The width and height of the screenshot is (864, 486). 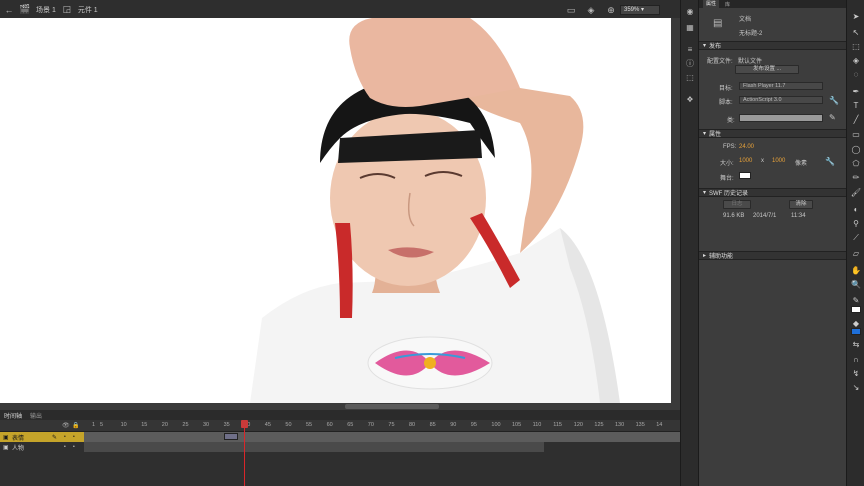 I want to click on swatches-panel-icon: ▦, so click(x=690, y=27).